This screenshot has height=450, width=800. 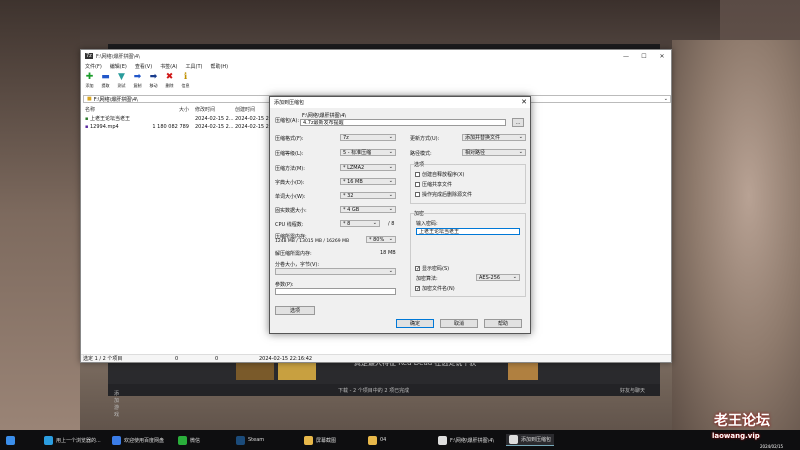 What do you see at coordinates (415, 323) in the screenshot?
I see `ok-button: 确定` at bounding box center [415, 323].